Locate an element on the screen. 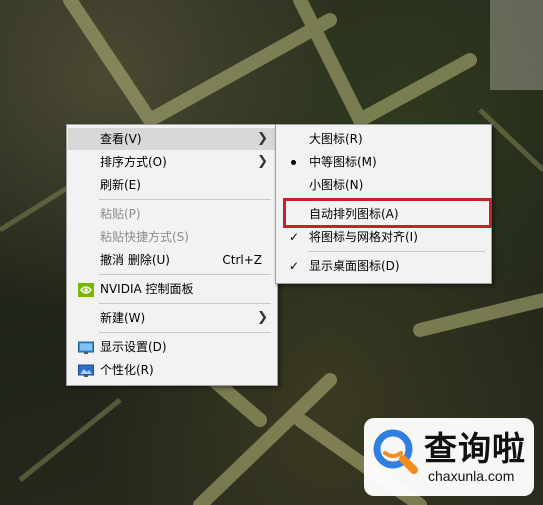  personalize-icon is located at coordinates (86, 370).